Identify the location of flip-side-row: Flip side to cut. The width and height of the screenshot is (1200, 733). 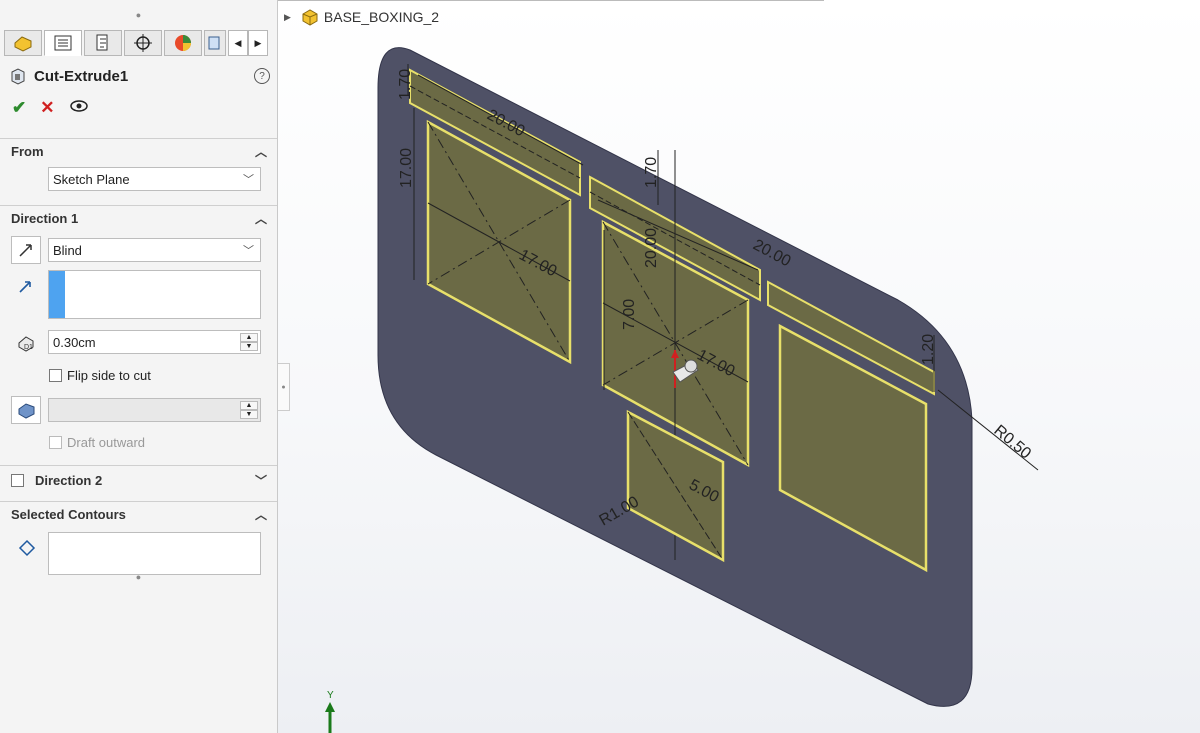
(100, 375).